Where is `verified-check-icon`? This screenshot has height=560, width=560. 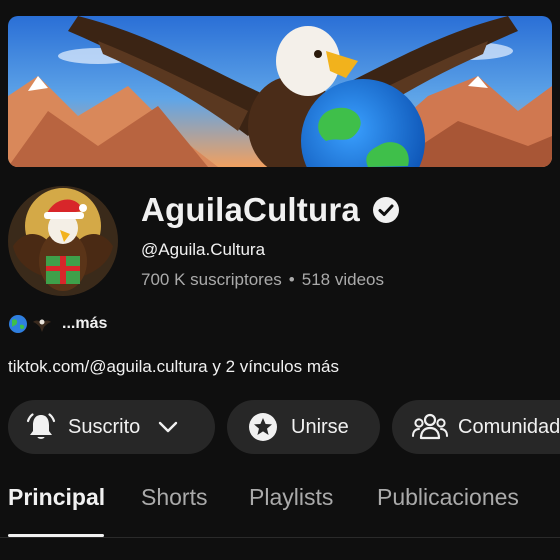
verified-check-icon is located at coordinates (385, 210).